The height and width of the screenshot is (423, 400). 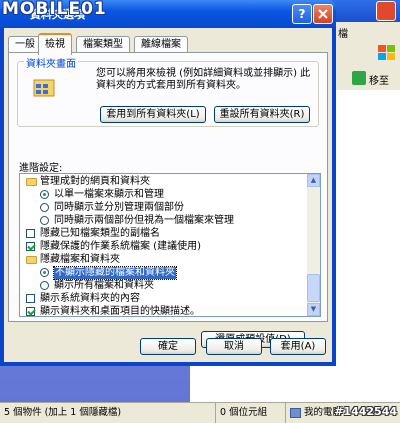 I want to click on setting-row: 顯示資料夾和桌面項目的快顯描述。, so click(x=163, y=311).